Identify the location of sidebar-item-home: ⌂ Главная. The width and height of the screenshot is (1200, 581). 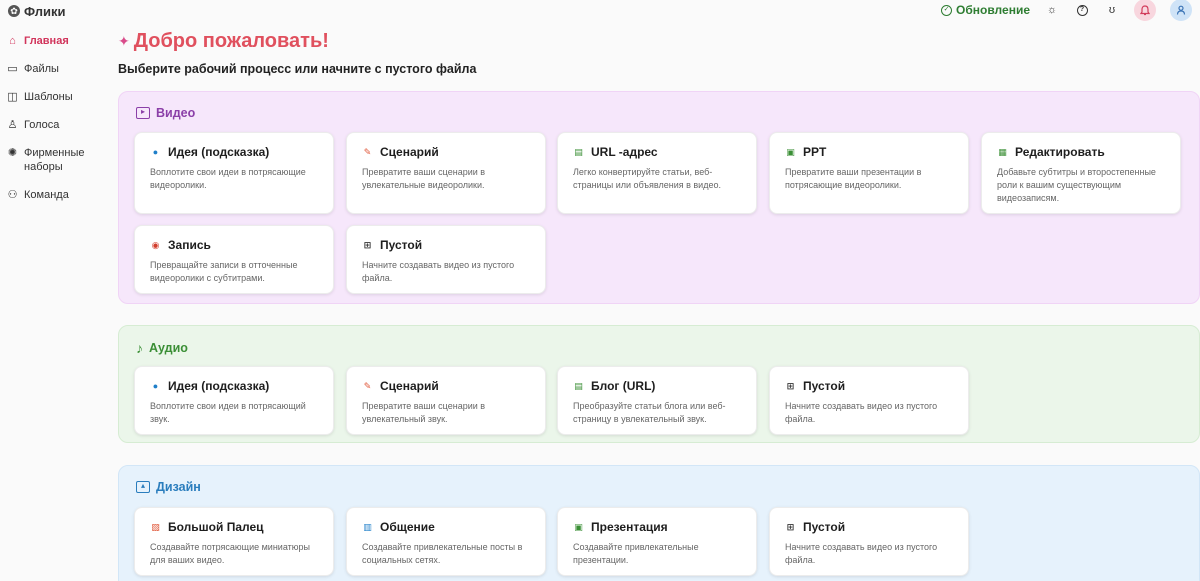
(55, 41).